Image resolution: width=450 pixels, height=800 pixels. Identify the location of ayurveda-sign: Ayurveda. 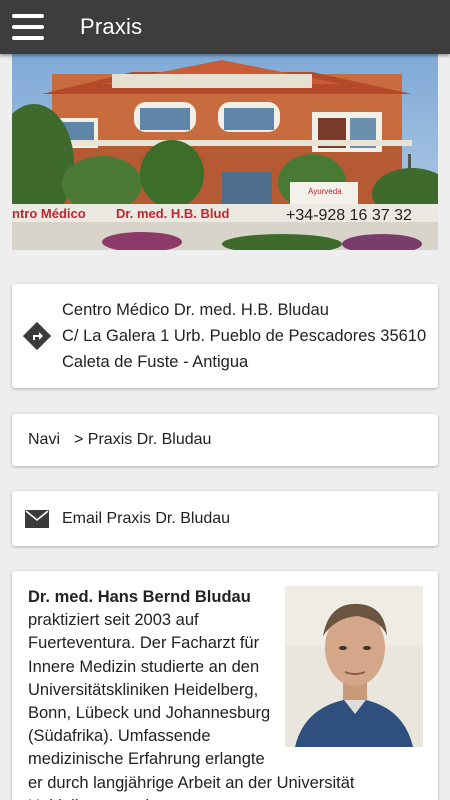
(325, 191).